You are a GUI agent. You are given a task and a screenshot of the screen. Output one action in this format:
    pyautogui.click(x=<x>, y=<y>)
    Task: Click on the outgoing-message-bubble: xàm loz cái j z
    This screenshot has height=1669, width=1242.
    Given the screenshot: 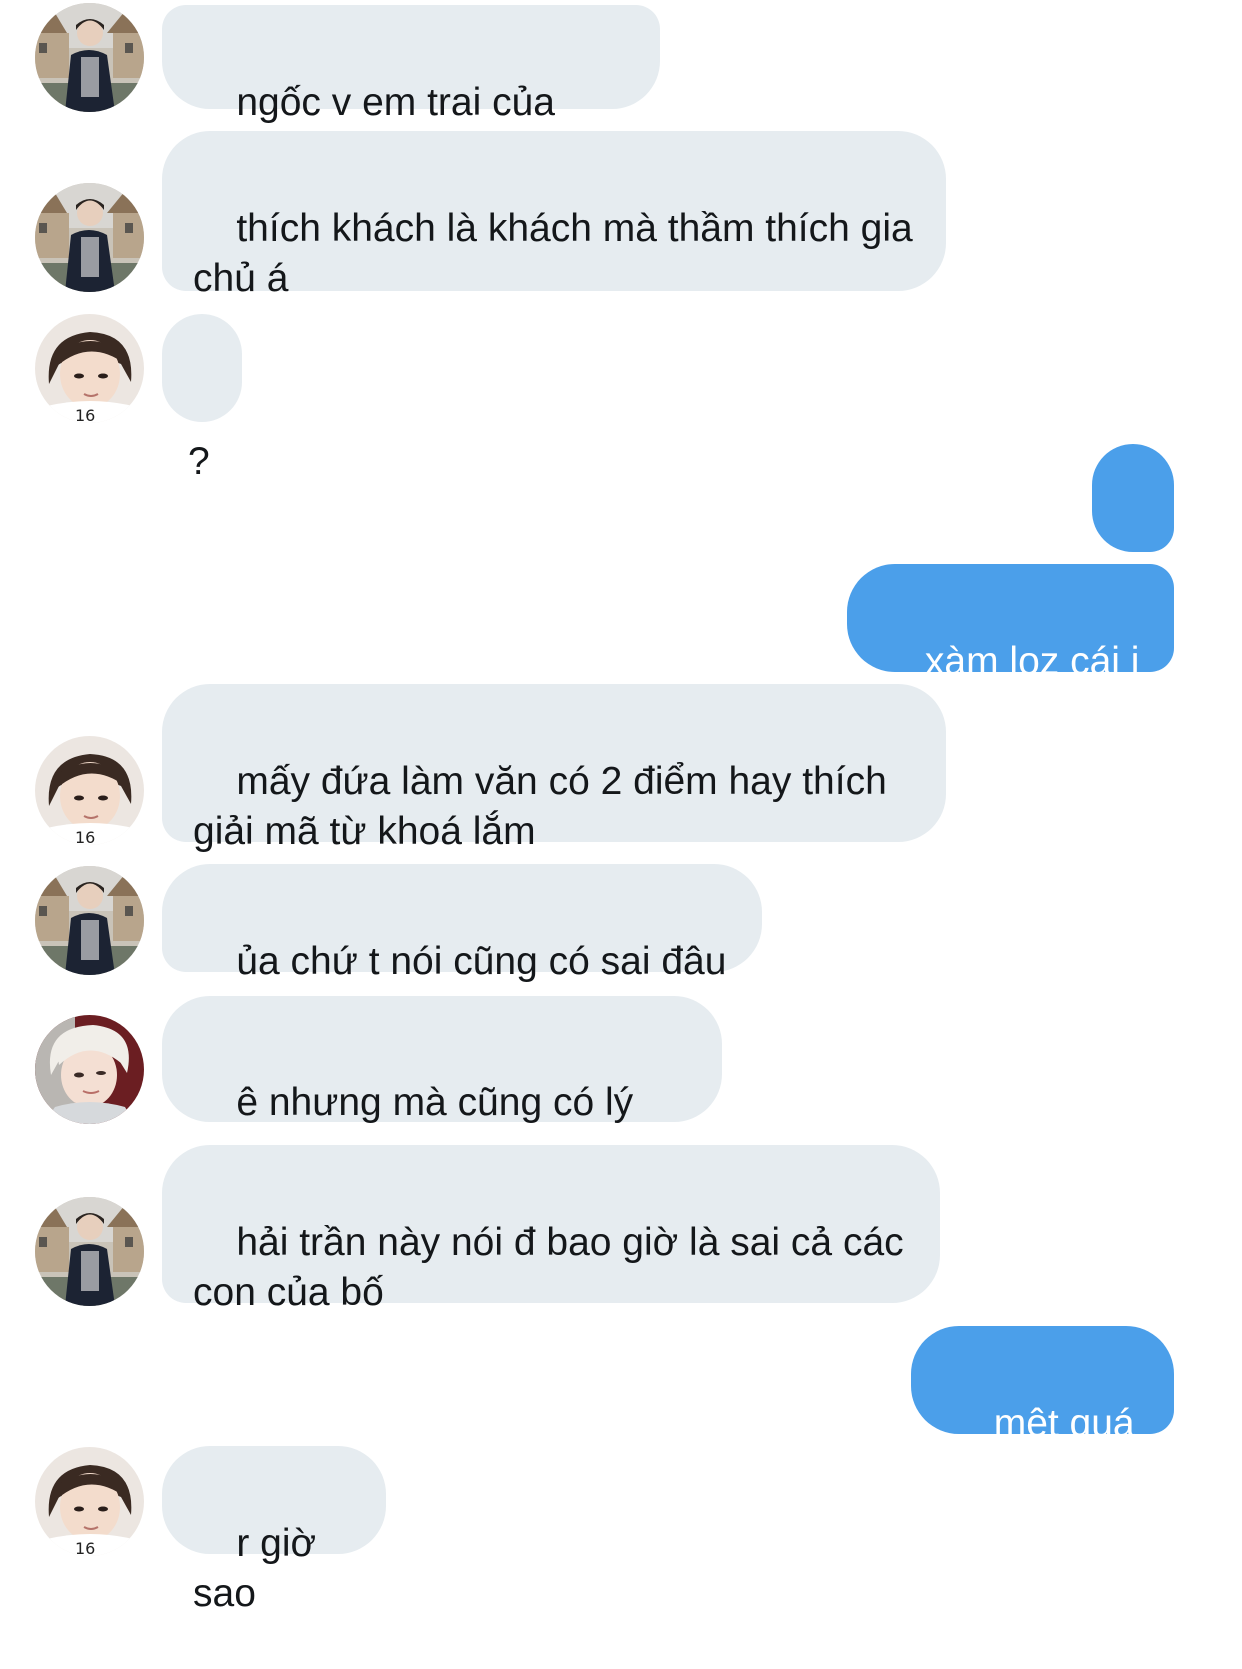 What is the action you would take?
    pyautogui.click(x=1010, y=648)
    